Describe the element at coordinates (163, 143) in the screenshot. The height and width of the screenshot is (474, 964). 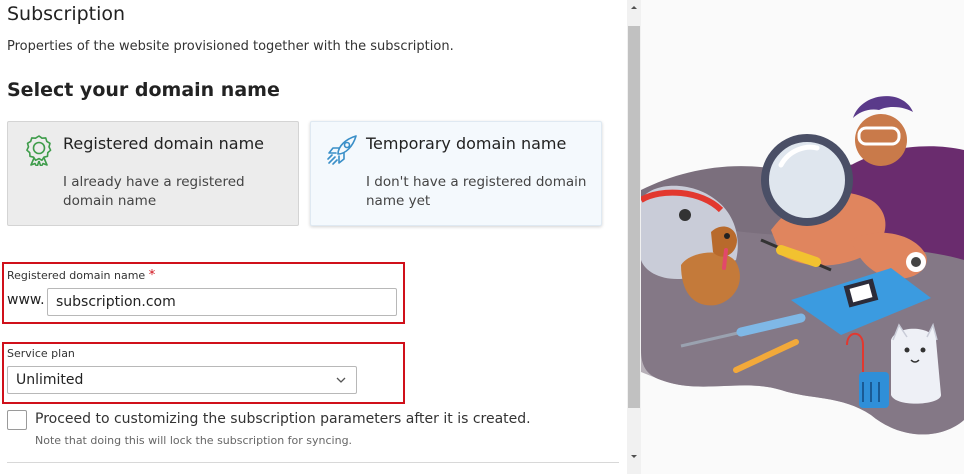
I see `registered-domain-title: Registered domain name` at that location.